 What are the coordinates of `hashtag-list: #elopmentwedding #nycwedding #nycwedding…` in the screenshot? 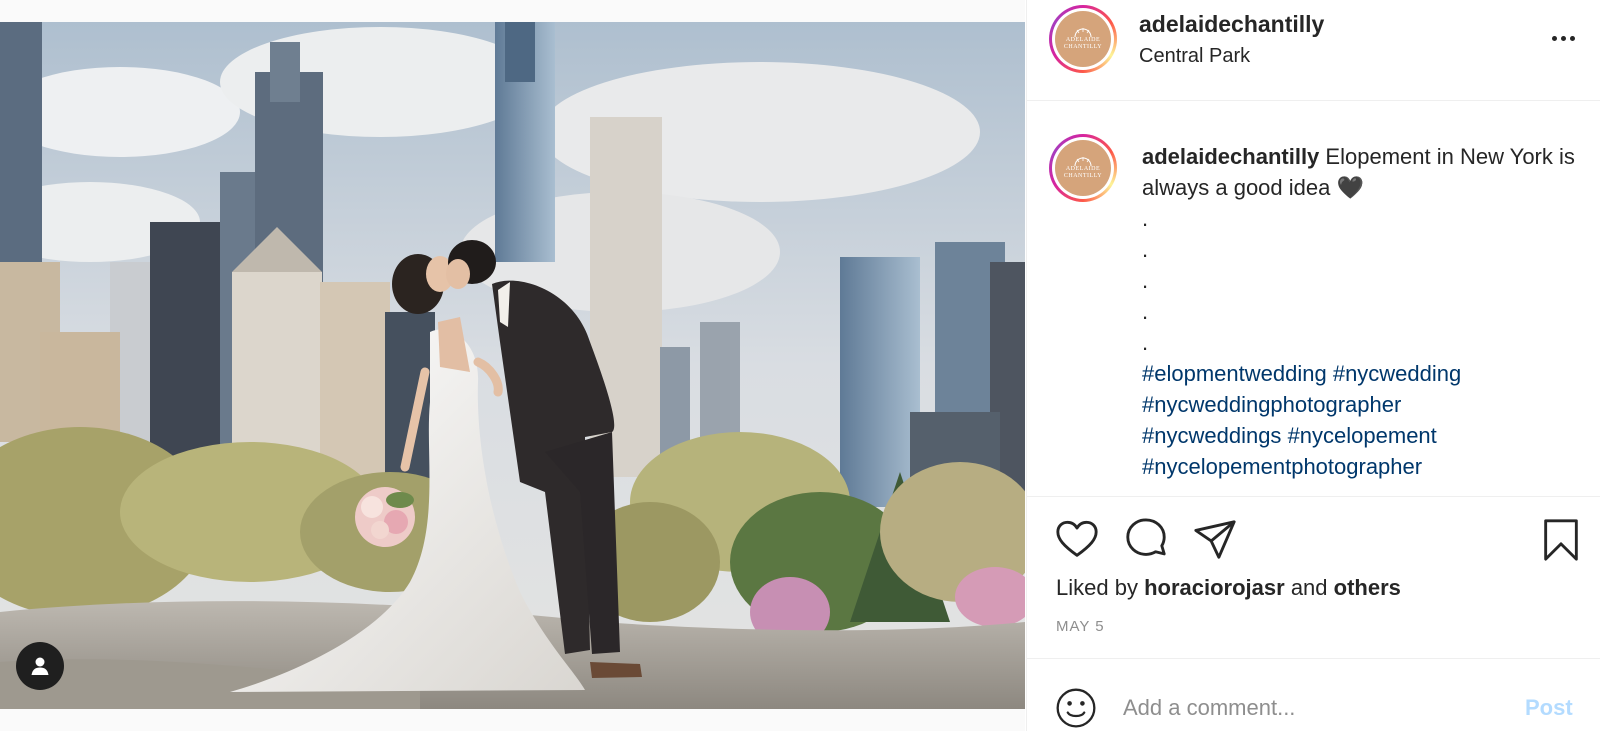 It's located at (1362, 420).